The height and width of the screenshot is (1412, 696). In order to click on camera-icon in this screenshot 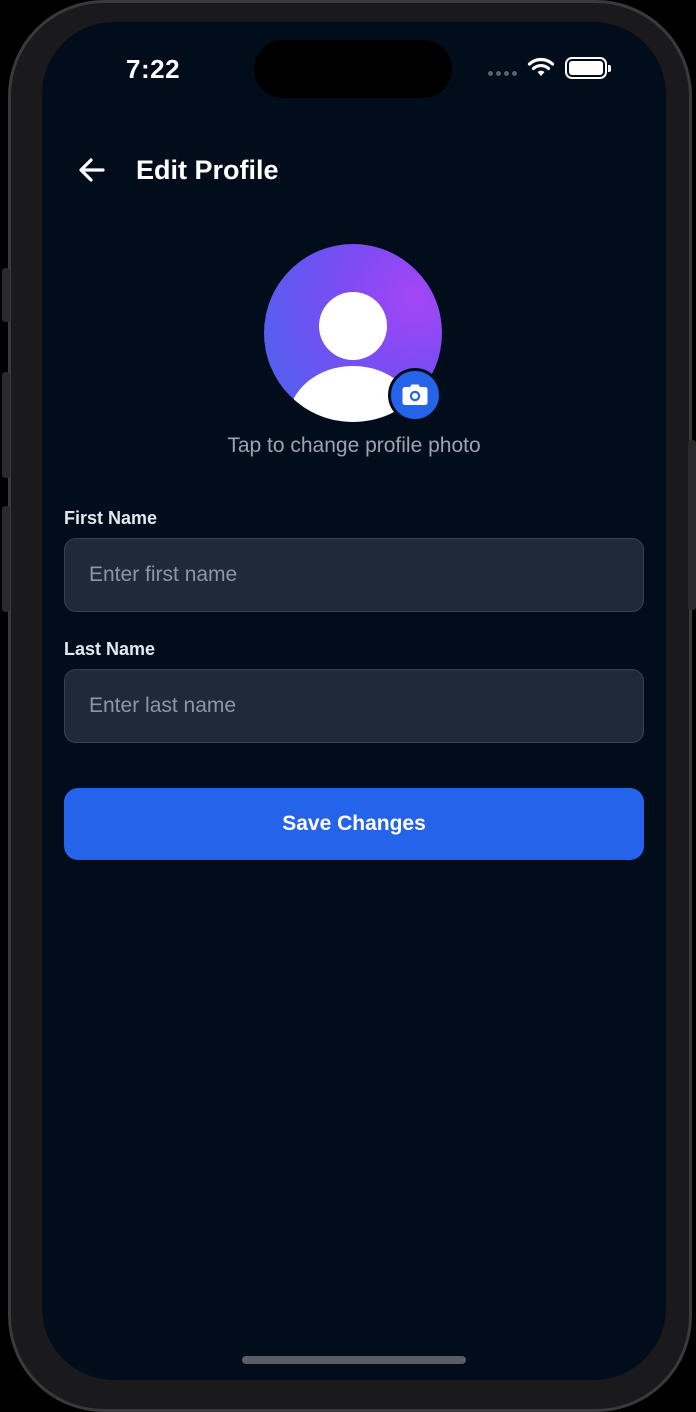, I will do `click(415, 394)`.